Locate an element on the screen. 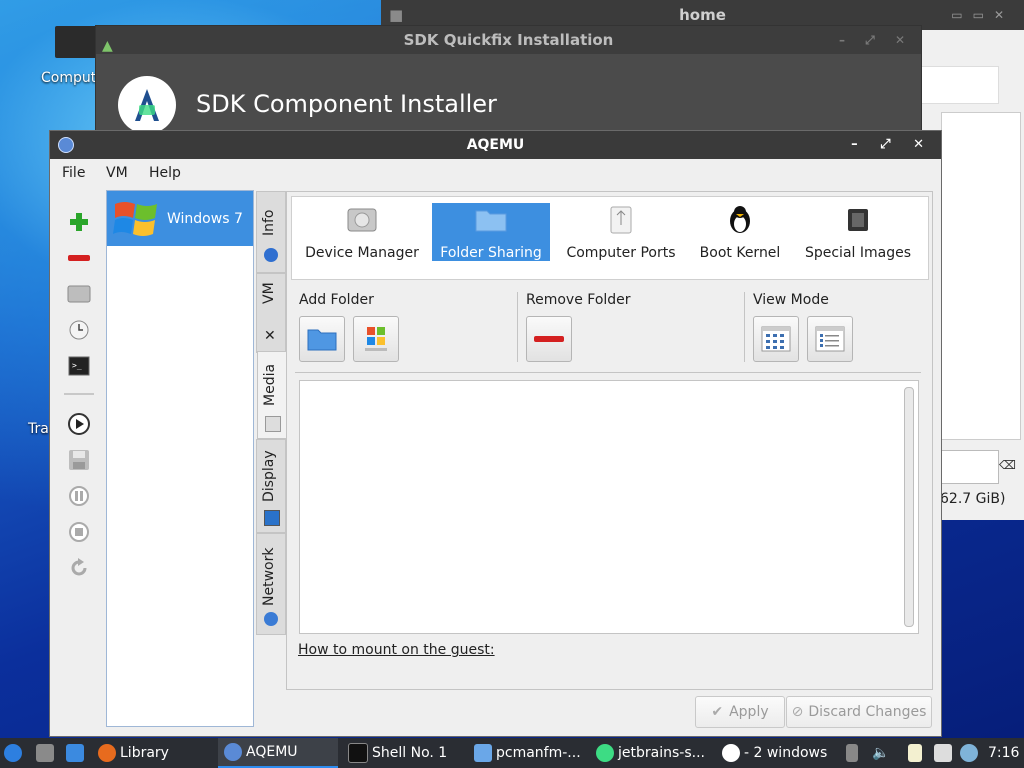 The width and height of the screenshot is (1024, 768). clock: 7:16 is located at coordinates (1003, 753).